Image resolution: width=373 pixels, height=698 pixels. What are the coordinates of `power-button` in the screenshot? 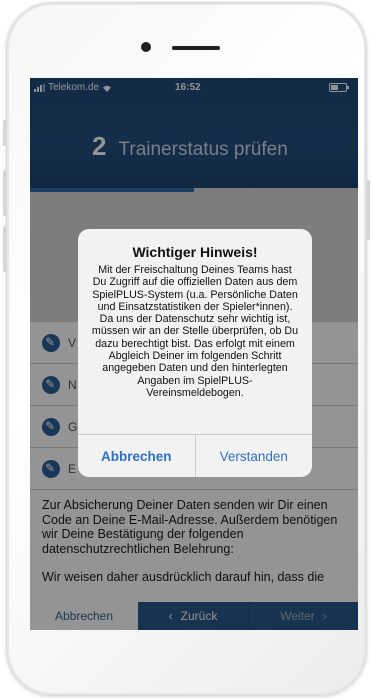 It's located at (368, 210).